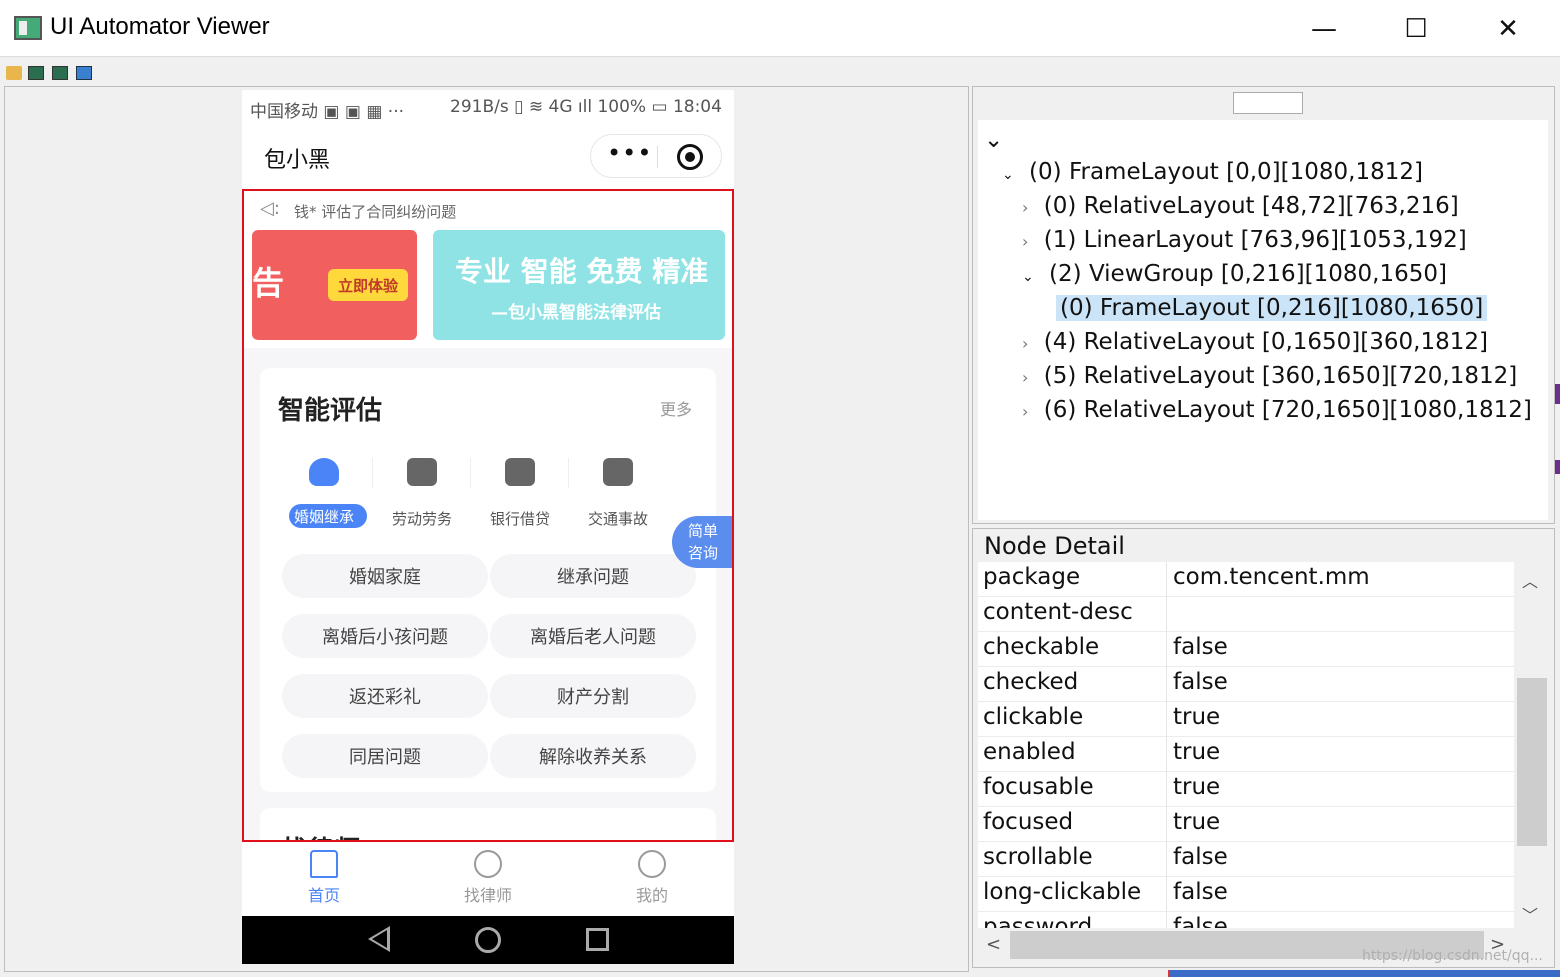 This screenshot has height=977, width=1560. Describe the element at coordinates (488, 880) in the screenshot. I see `tab-find-lawyer: 找律师` at that location.